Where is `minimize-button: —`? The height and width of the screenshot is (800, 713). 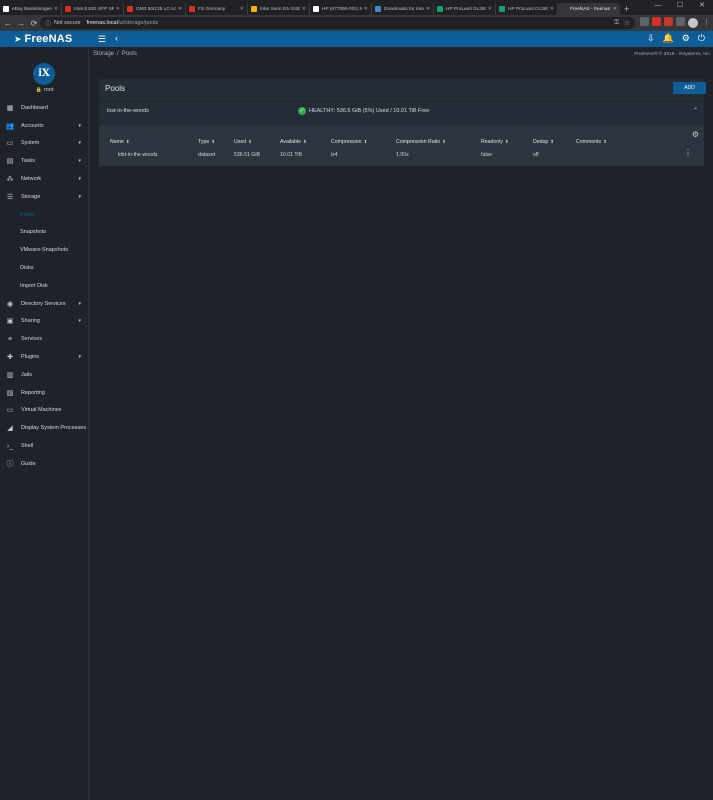 minimize-button: — is located at coordinates (658, 6).